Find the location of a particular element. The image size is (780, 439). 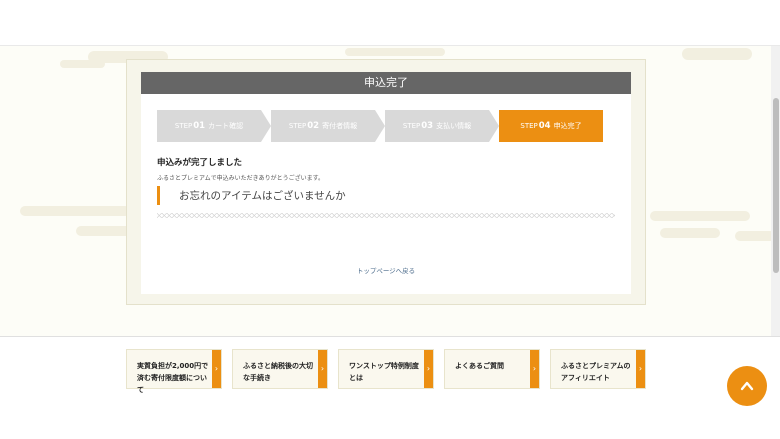

forgotten-items-heading: お忘れのアイテムはございませんか is located at coordinates (262, 196).